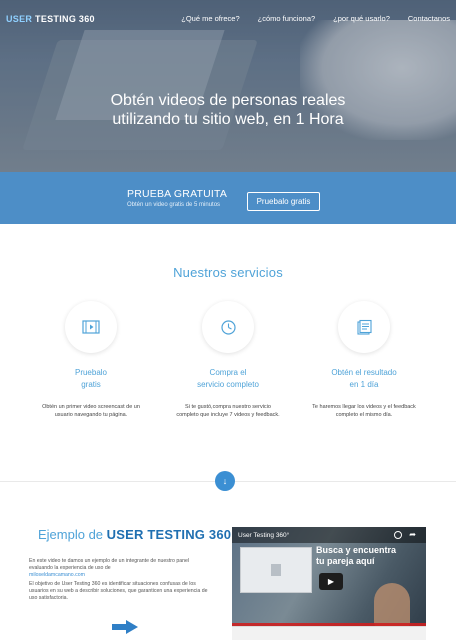 This screenshot has width=456, height=640. I want to click on video-overlay-text: Busca y encuentra tu pareja aquí, so click(356, 555).